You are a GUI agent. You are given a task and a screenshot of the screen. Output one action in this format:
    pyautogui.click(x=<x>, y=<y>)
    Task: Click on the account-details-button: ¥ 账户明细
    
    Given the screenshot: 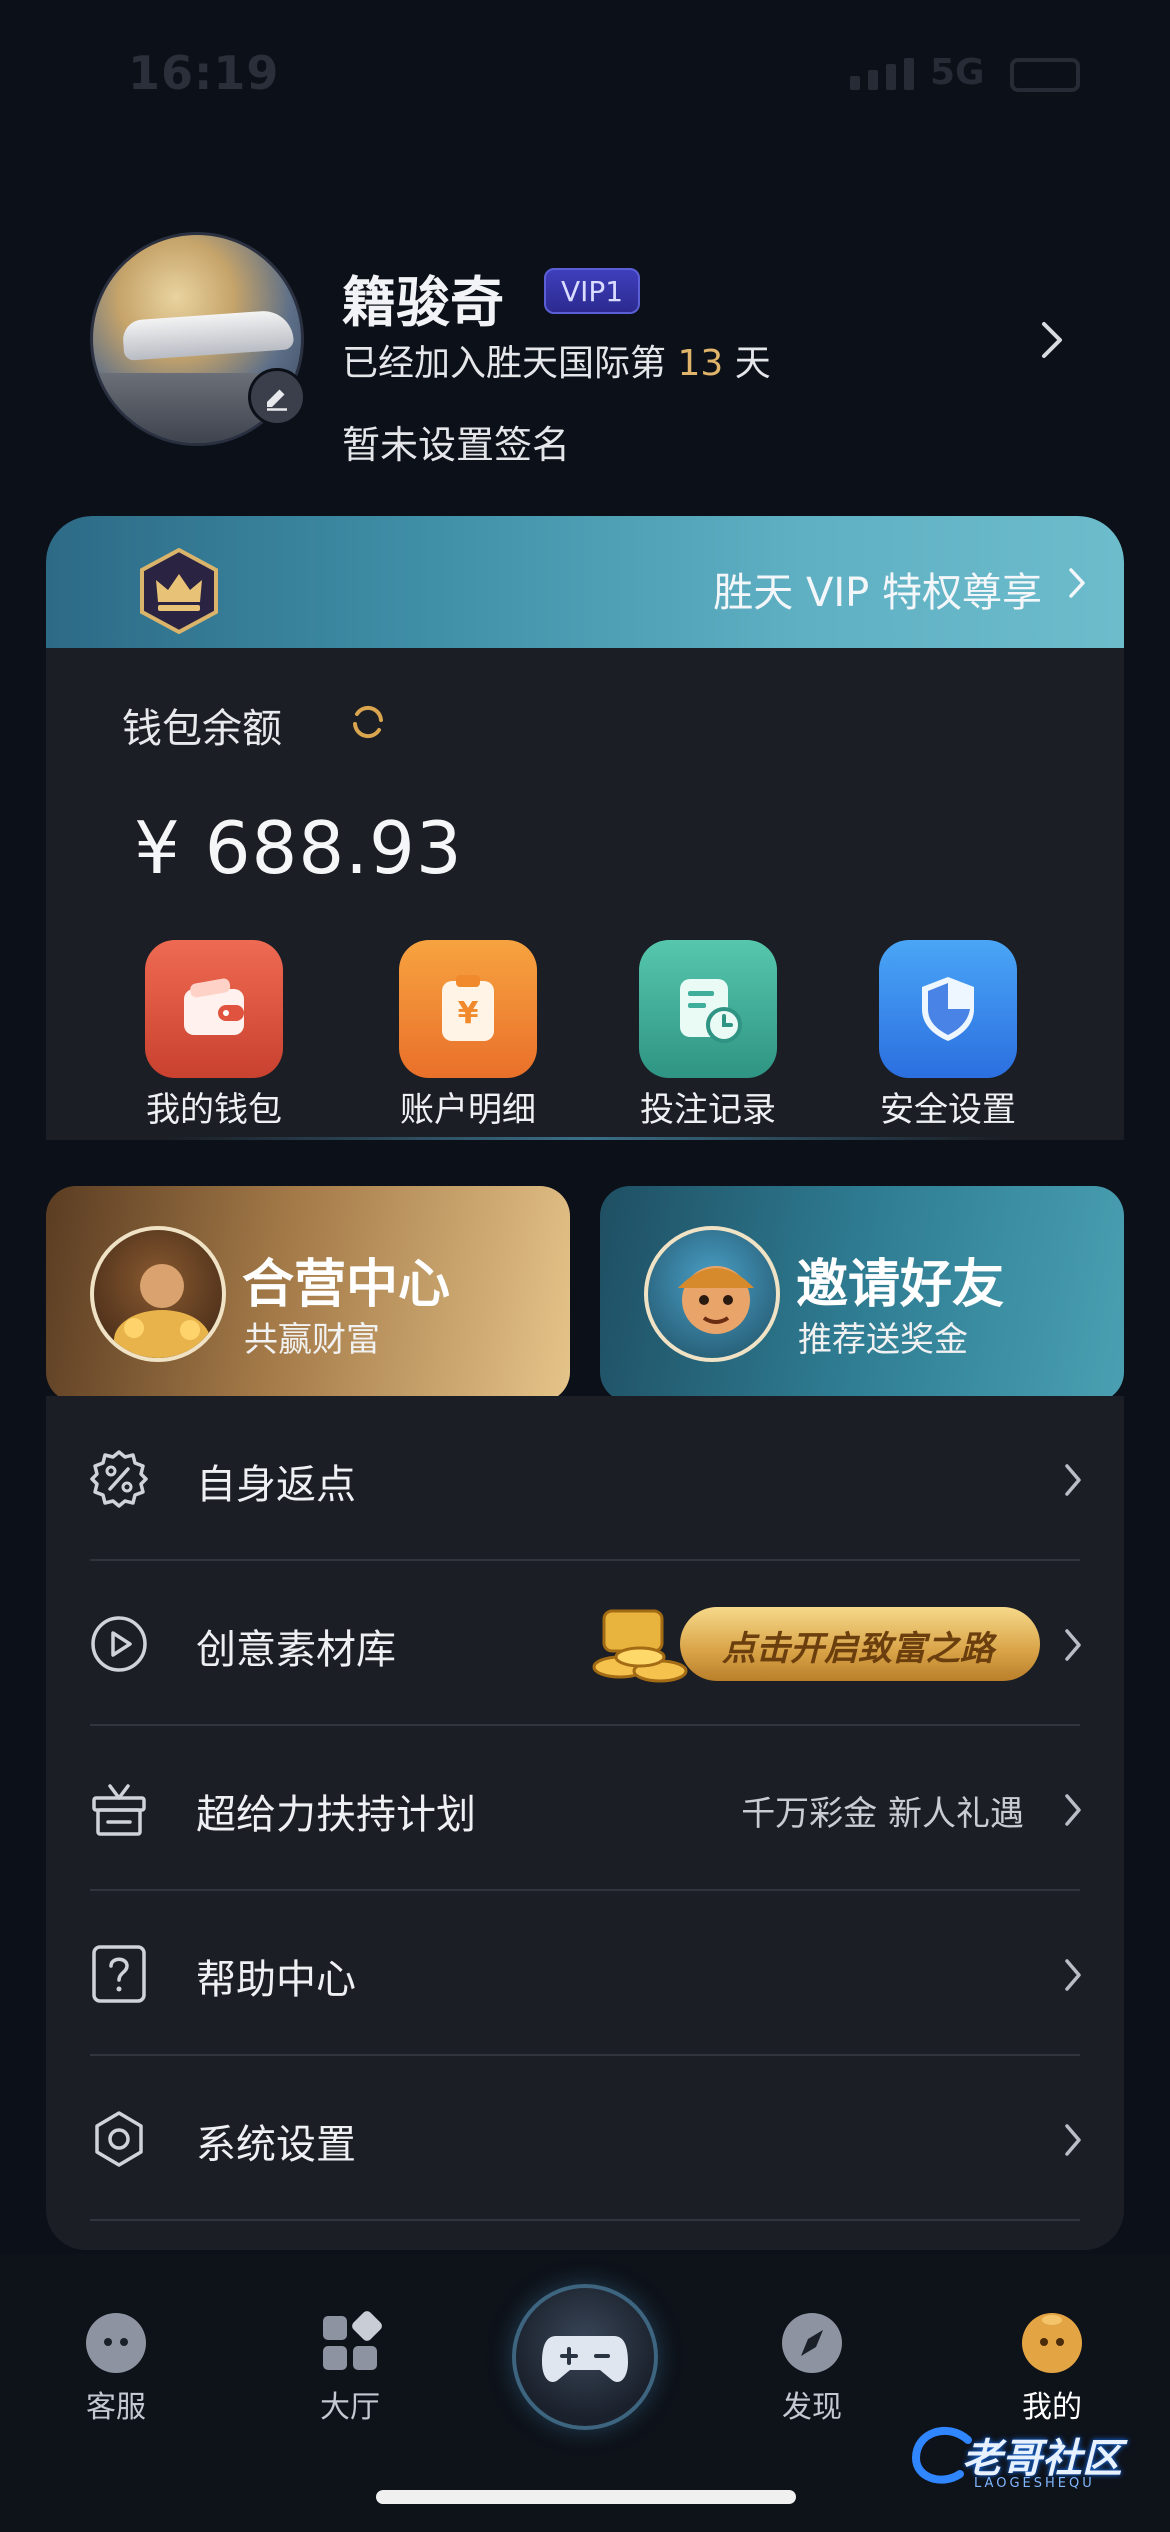 What is the action you would take?
    pyautogui.click(x=468, y=1035)
    